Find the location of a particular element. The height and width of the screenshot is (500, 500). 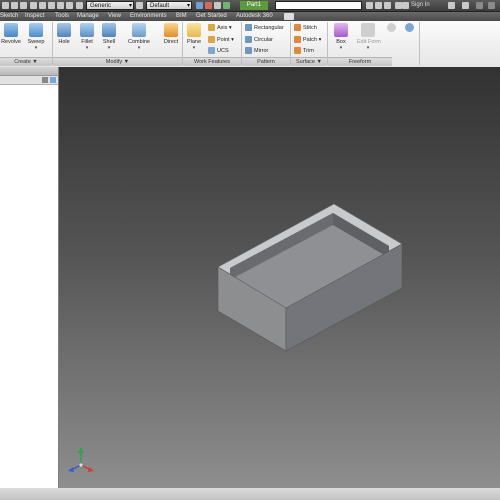

fillet-button: Fillet ▾ is located at coordinates (87, 37).